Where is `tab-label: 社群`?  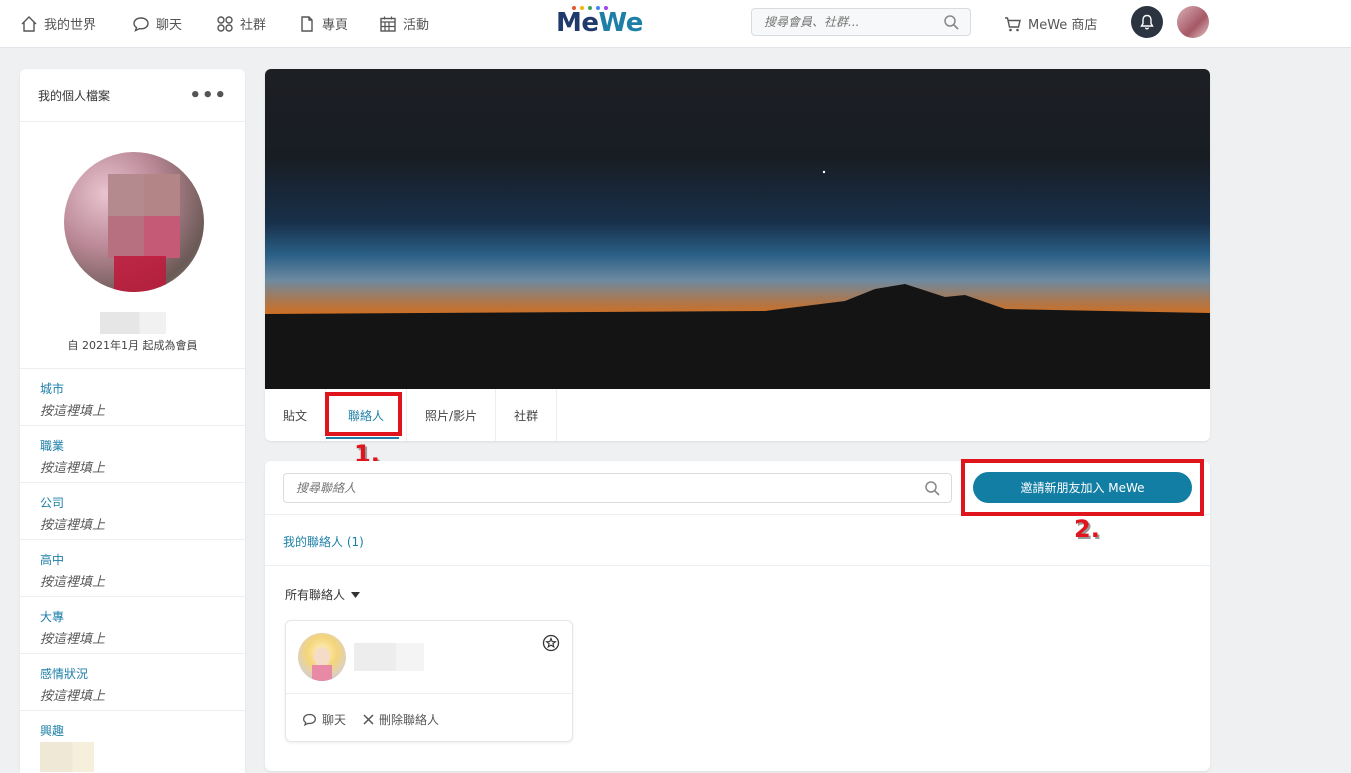
tab-label: 社群 is located at coordinates (526, 415).